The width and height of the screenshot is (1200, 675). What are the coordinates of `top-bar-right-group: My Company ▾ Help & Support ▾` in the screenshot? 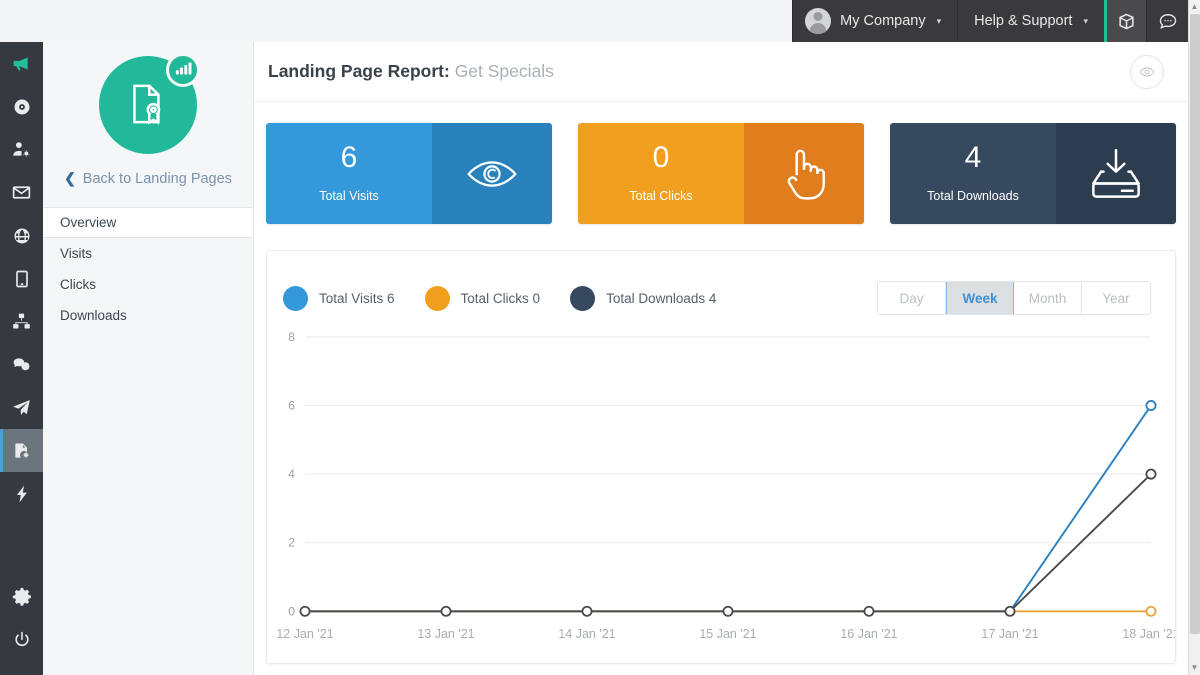 It's located at (990, 21).